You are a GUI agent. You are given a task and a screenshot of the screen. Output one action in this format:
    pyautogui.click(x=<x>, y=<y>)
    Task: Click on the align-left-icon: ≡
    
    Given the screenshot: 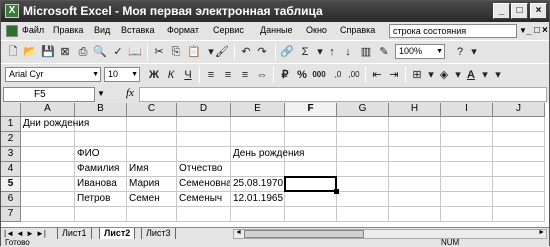 What is the action you would take?
    pyautogui.click(x=211, y=75)
    